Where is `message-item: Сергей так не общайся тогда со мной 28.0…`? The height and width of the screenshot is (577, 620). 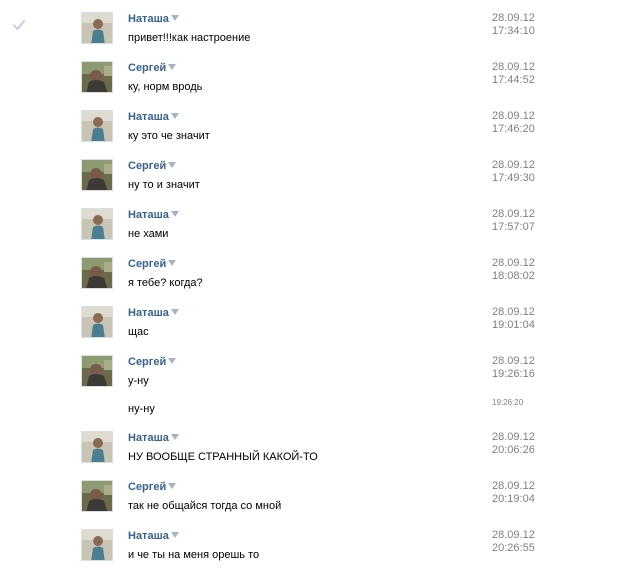
message-item: Сергей так не общайся тогда со мной 28.0… is located at coordinates (310, 504).